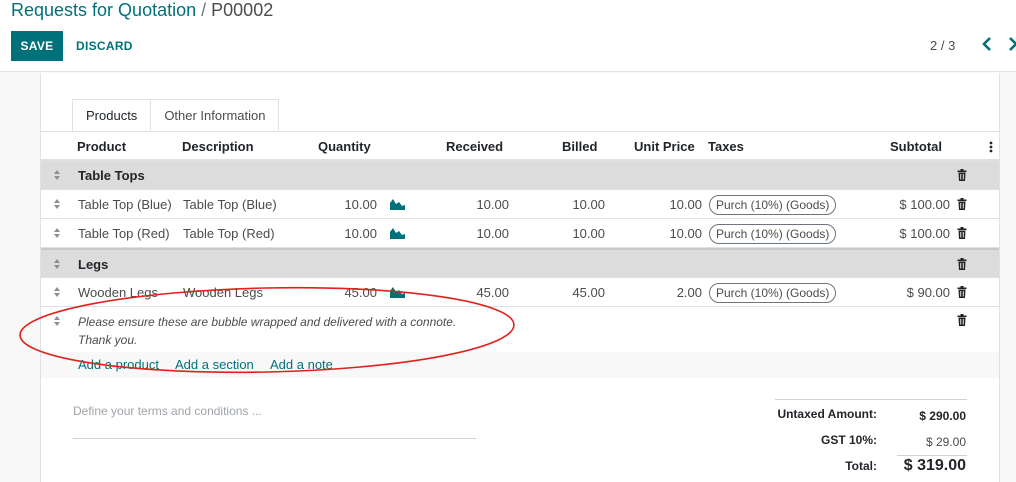  Describe the element at coordinates (349, 292) in the screenshot. I see `quantity-cell: 45.00` at that location.